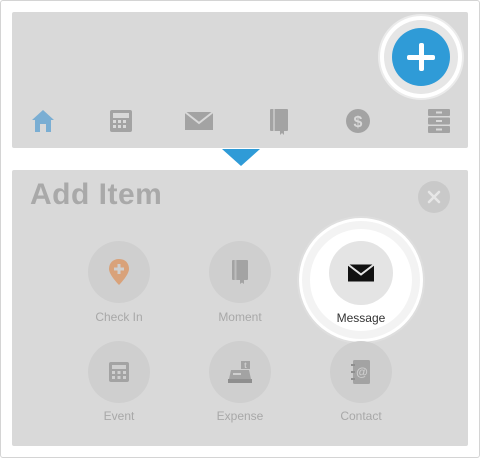  I want to click on message-button, so click(361, 273).